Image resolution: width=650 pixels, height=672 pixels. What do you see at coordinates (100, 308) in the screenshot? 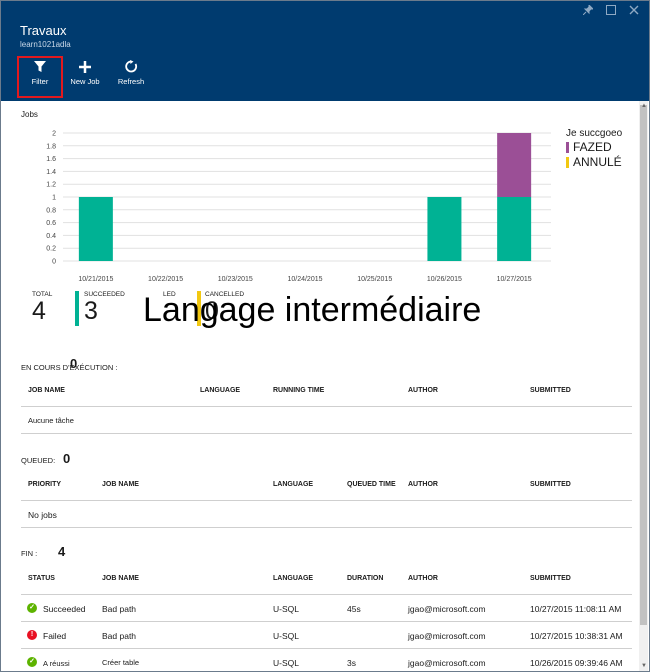
I see `stat-succeeded: SUCCEEDED 3` at bounding box center [100, 308].